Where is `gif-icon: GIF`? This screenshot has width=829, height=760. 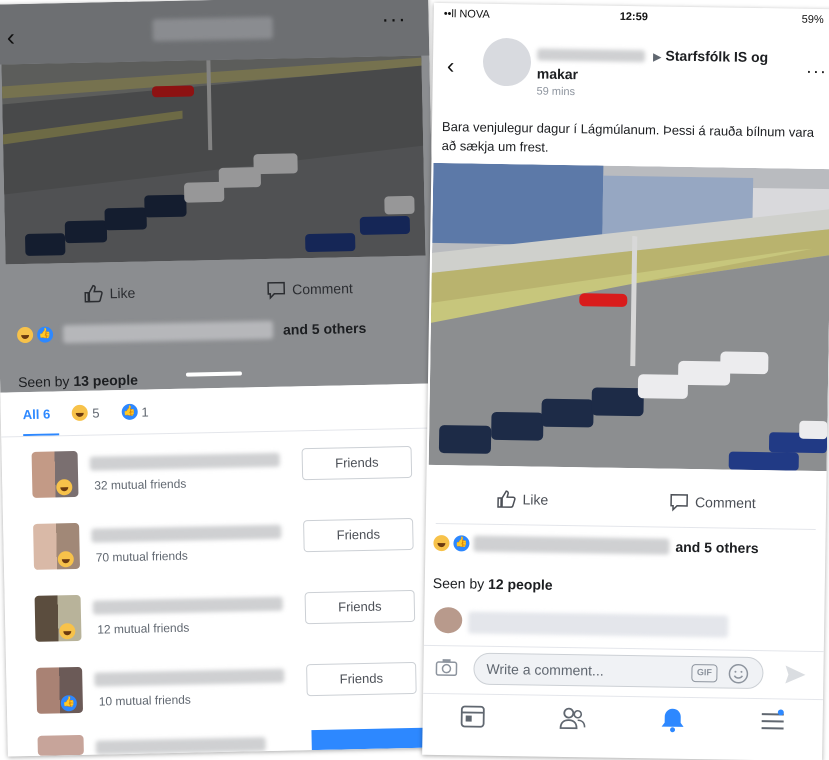
gif-icon: GIF is located at coordinates (704, 673).